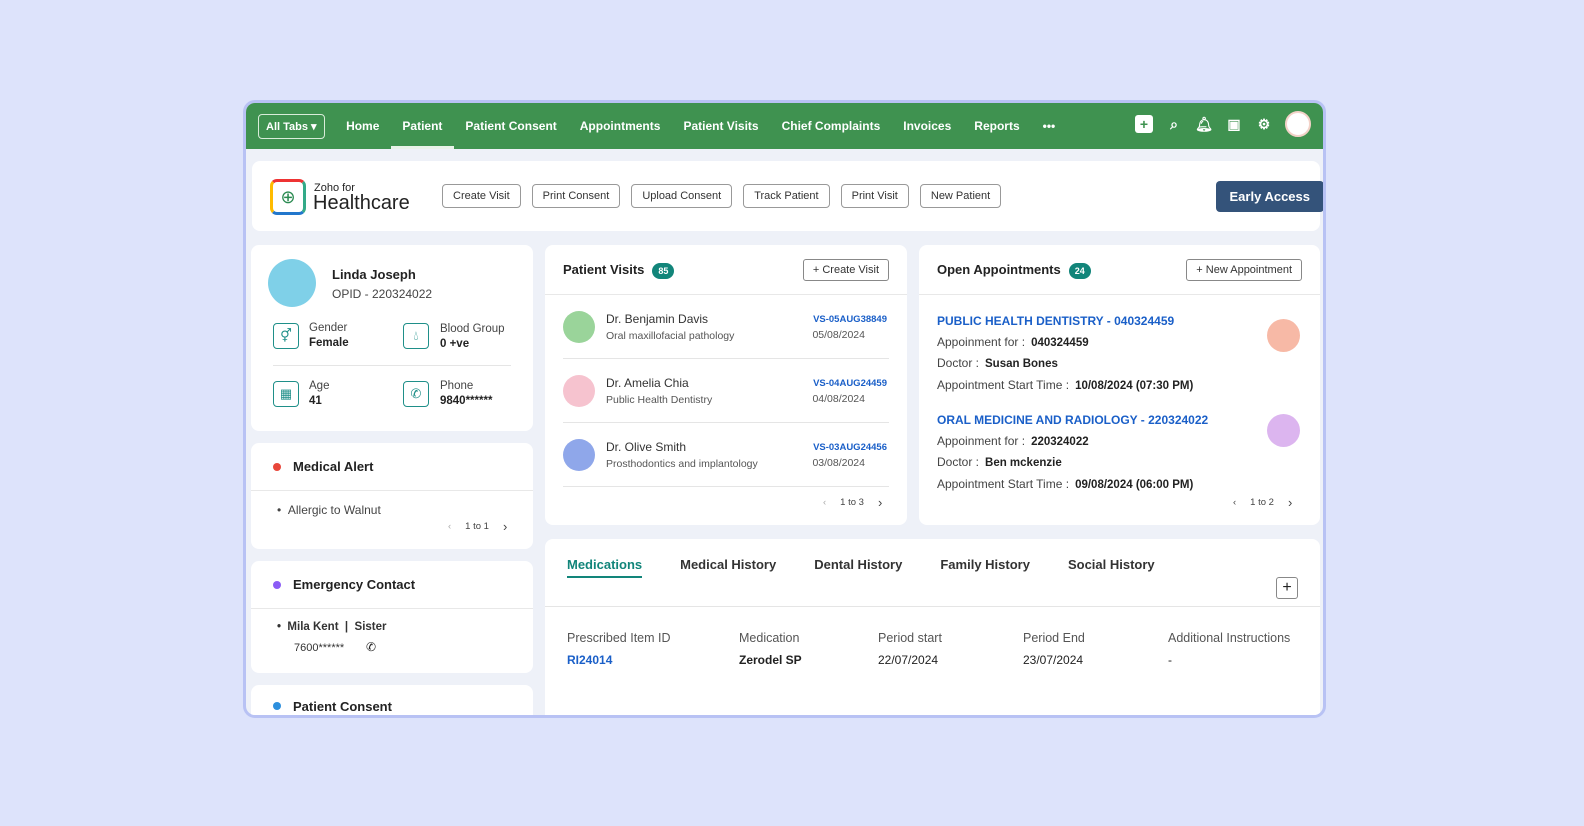 The image size is (1584, 826). I want to click on patient-avatar, so click(292, 283).